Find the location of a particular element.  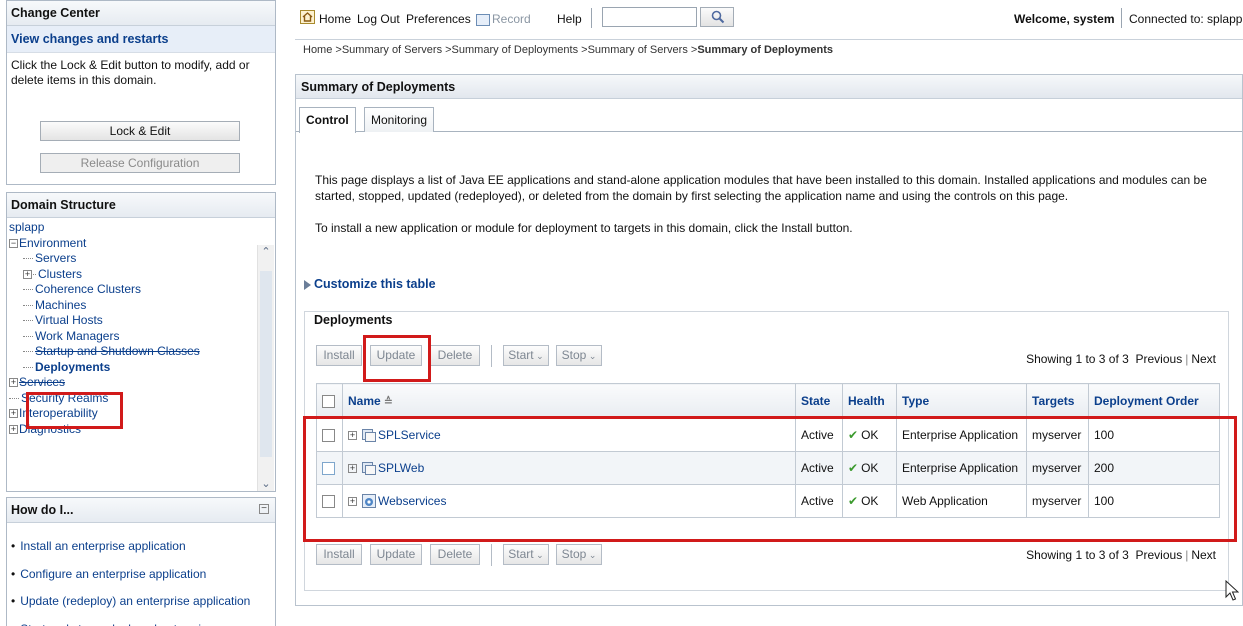

tree-item-virtual-hosts: Virtual Hosts is located at coordinates (142, 321).